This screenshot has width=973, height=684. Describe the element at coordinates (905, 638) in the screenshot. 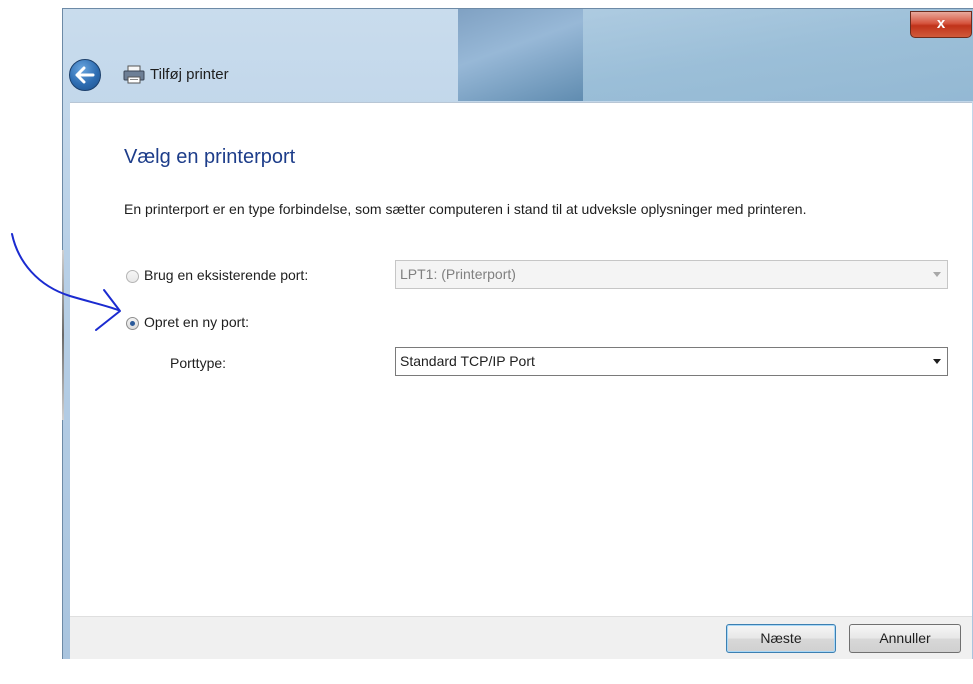

I see `cancel-button: Annuller` at that location.